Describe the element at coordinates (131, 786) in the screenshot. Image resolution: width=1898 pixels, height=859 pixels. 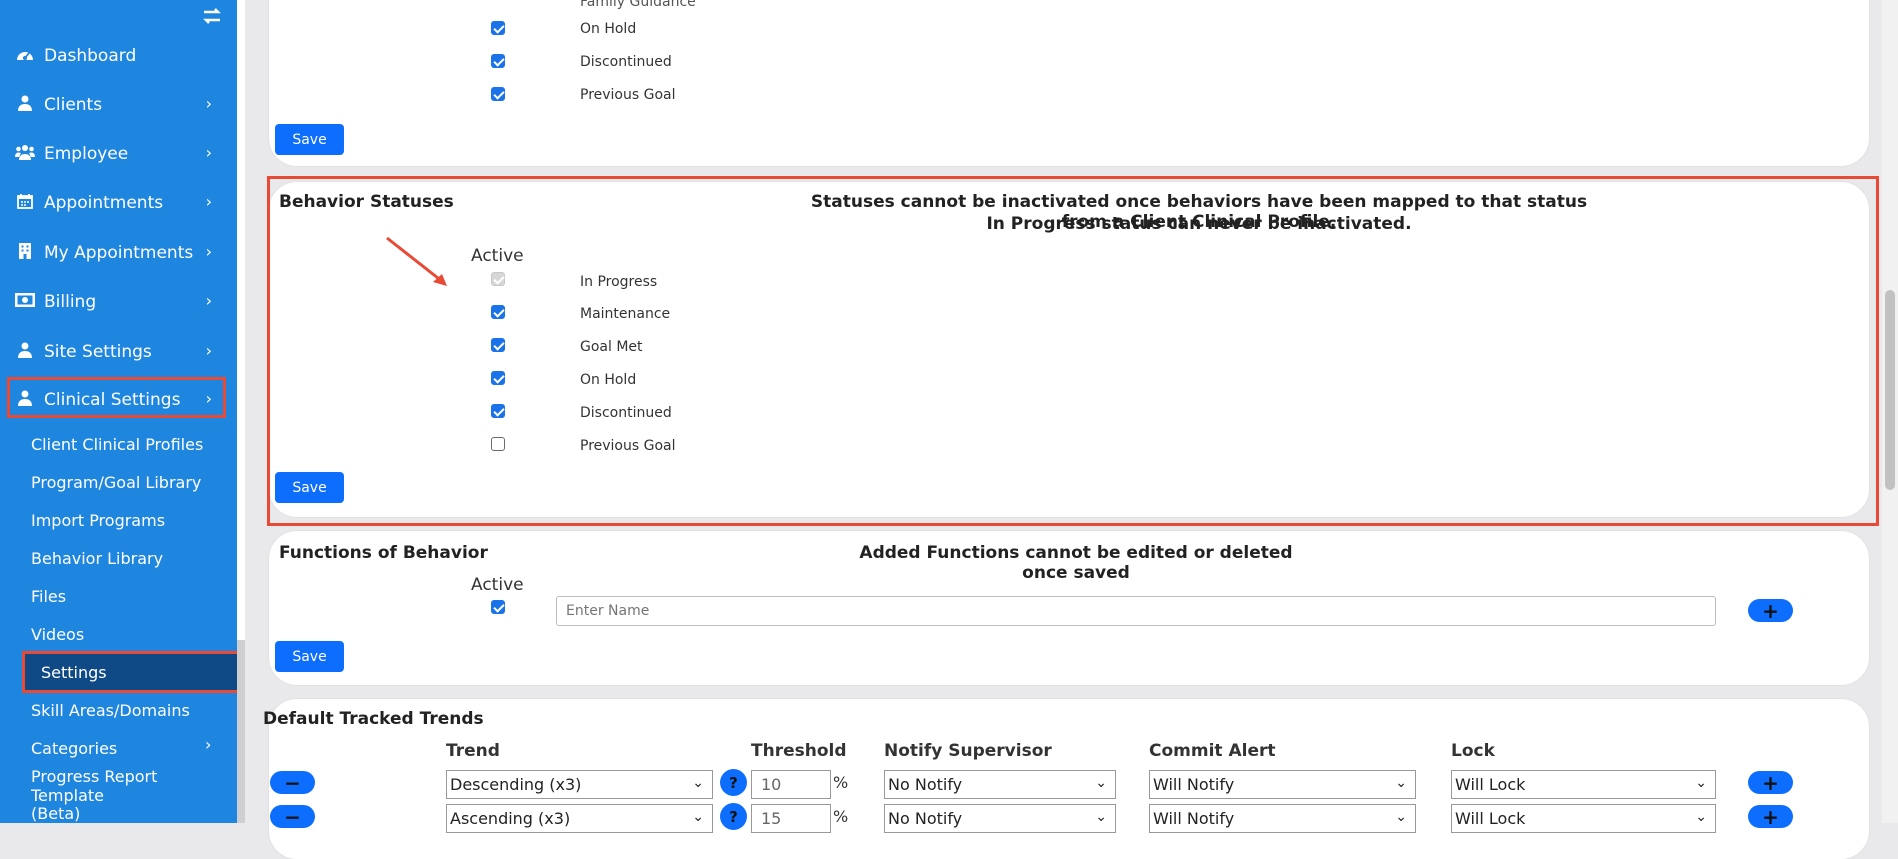
I see `sidebar-subitem-progress-report-template: Progress Report Template` at that location.